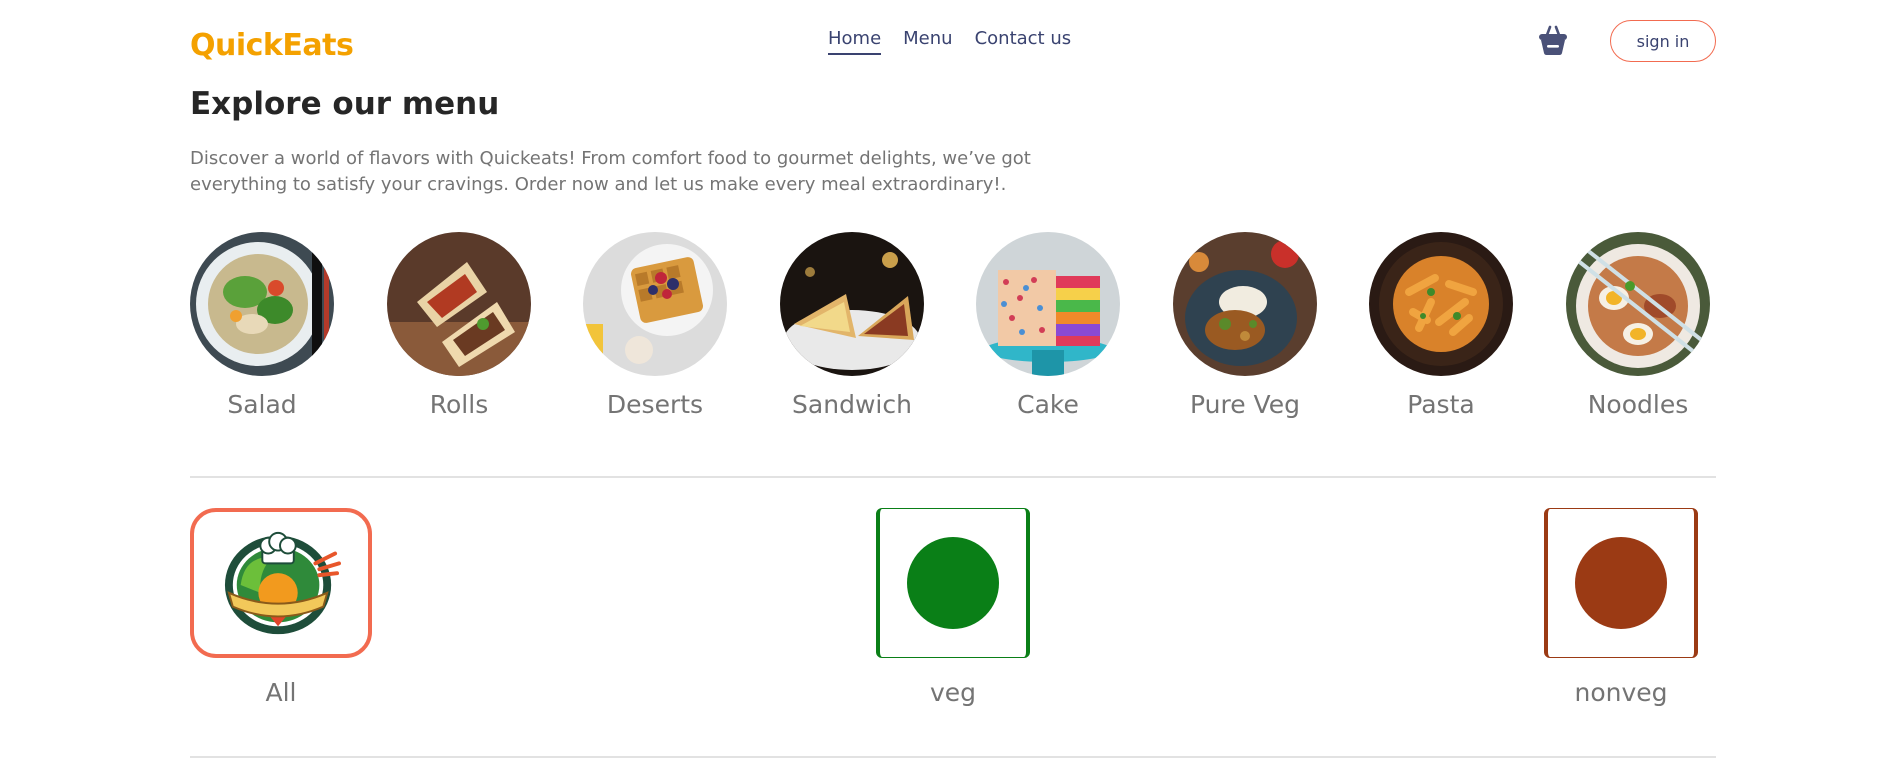 The height and width of the screenshot is (770, 1894). I want to click on nav-links: Home Menu Contact us, so click(949, 41).